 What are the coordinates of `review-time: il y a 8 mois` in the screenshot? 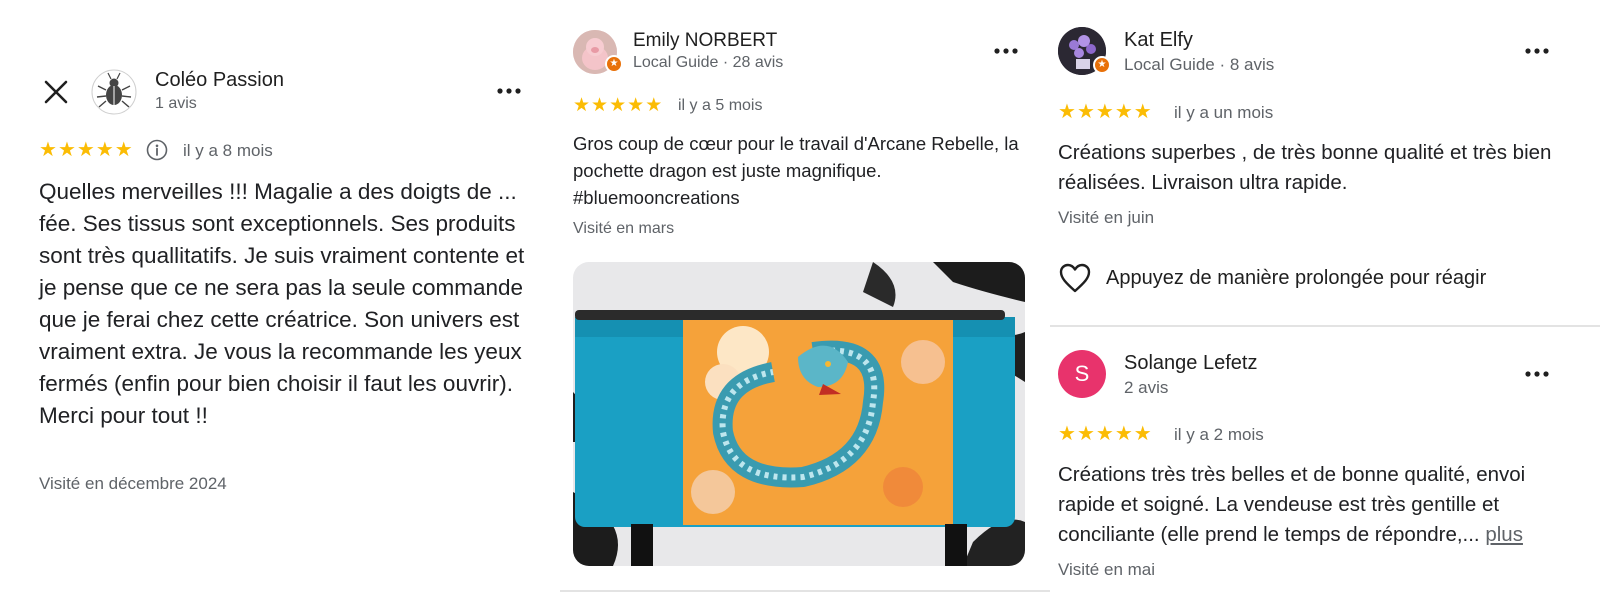 It's located at (228, 150).